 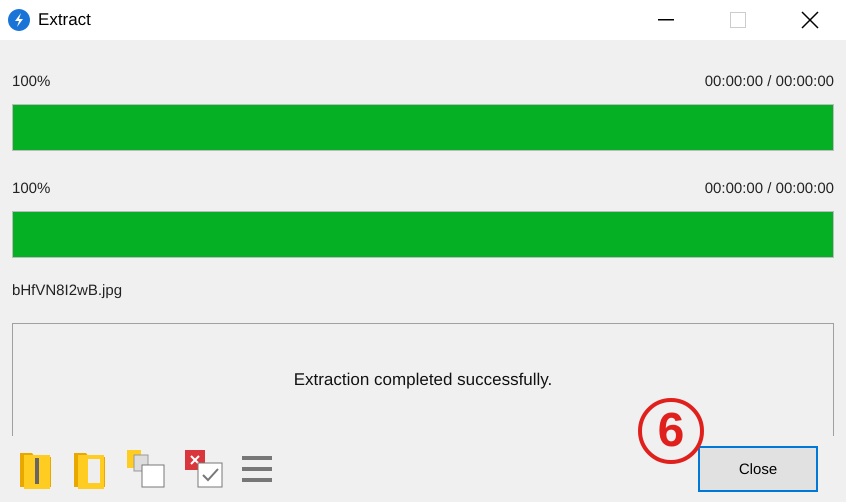 I want to click on step-marker: 6, so click(x=671, y=431).